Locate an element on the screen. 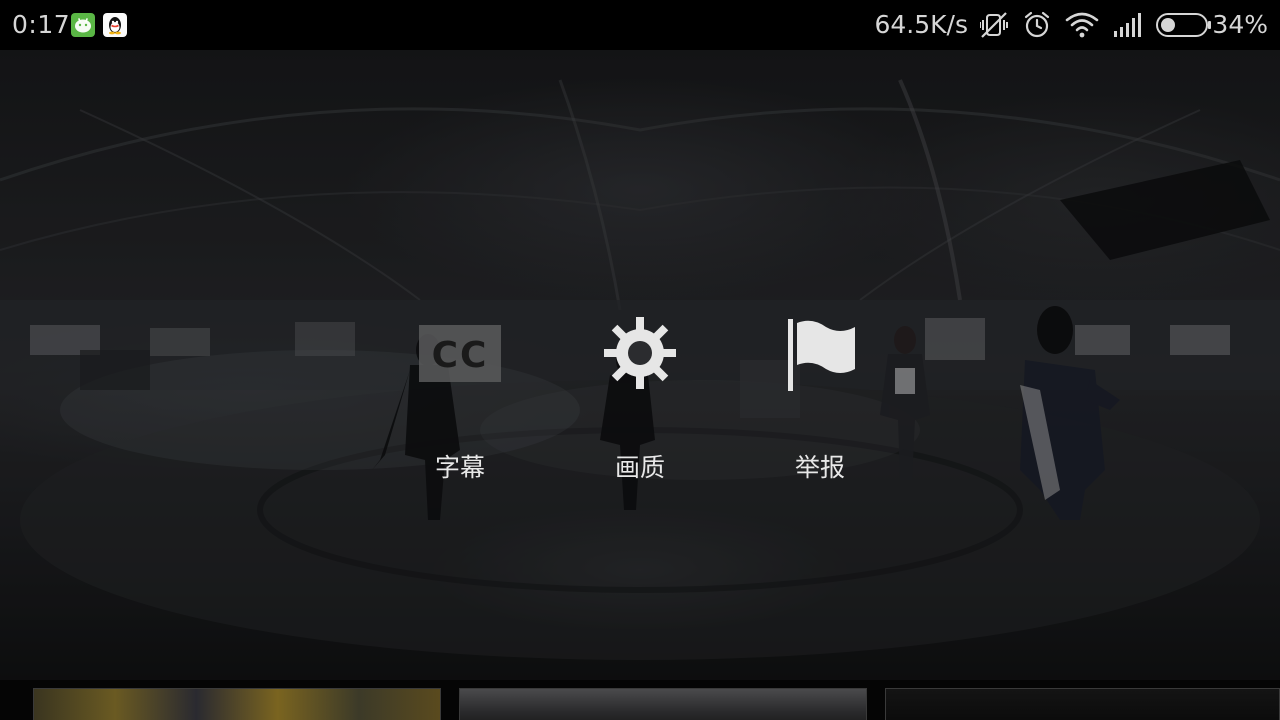 The height and width of the screenshot is (720, 1280). cc-icon: CC is located at coordinates (460, 353).